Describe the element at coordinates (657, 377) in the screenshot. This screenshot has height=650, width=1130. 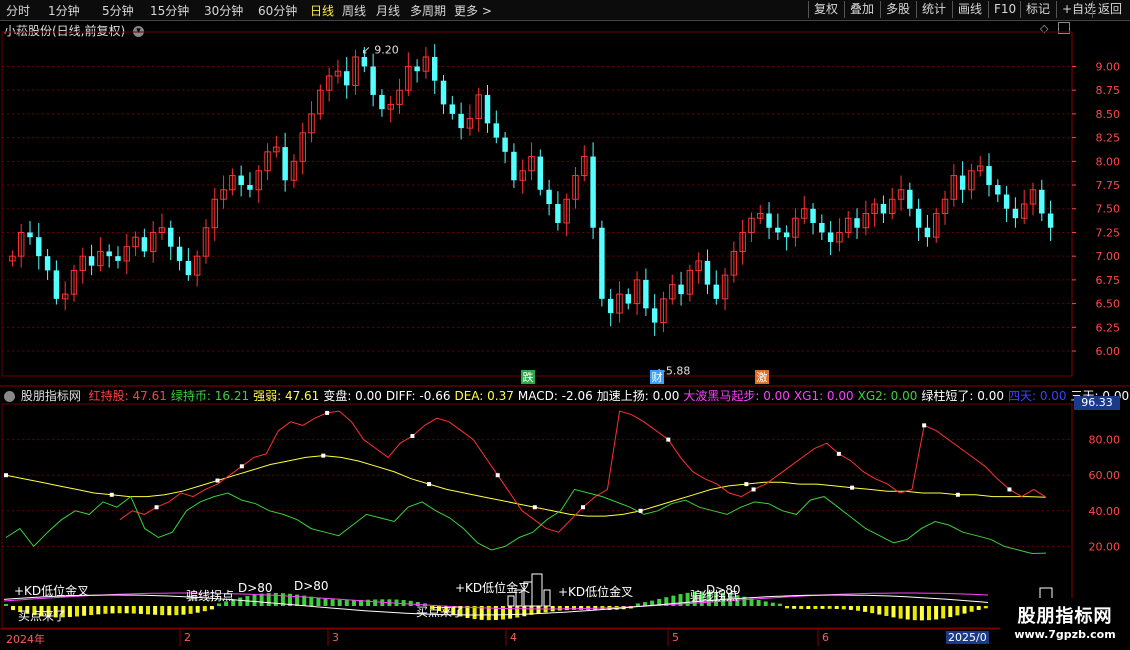
I see `event-marker-label: 财` at that location.